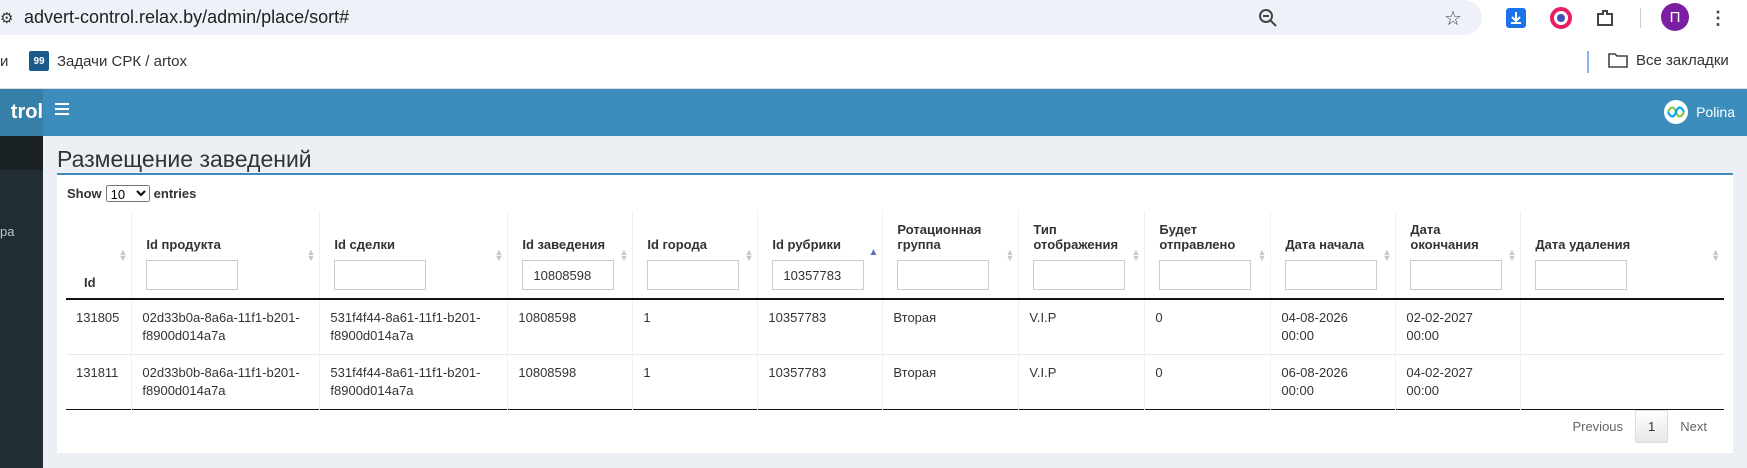  What do you see at coordinates (225, 255) in the screenshot?
I see `column-header: Id продукта ▲ ▼` at bounding box center [225, 255].